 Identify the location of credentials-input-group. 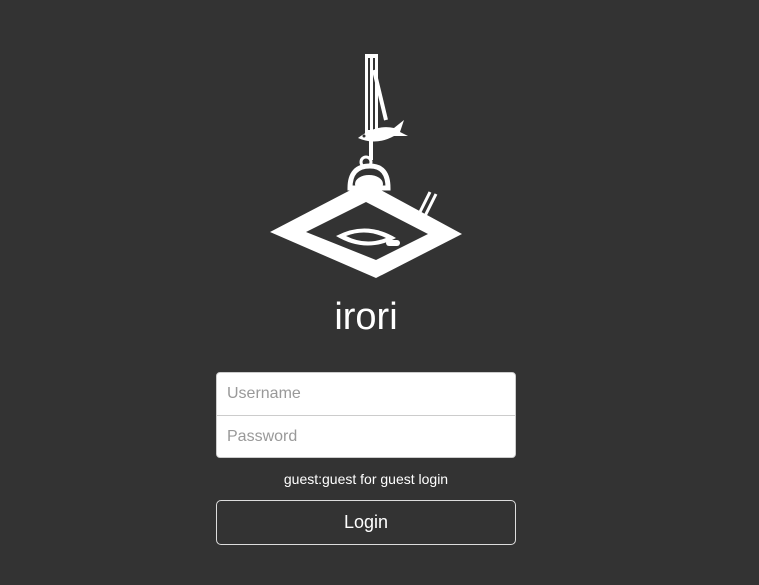
(366, 415).